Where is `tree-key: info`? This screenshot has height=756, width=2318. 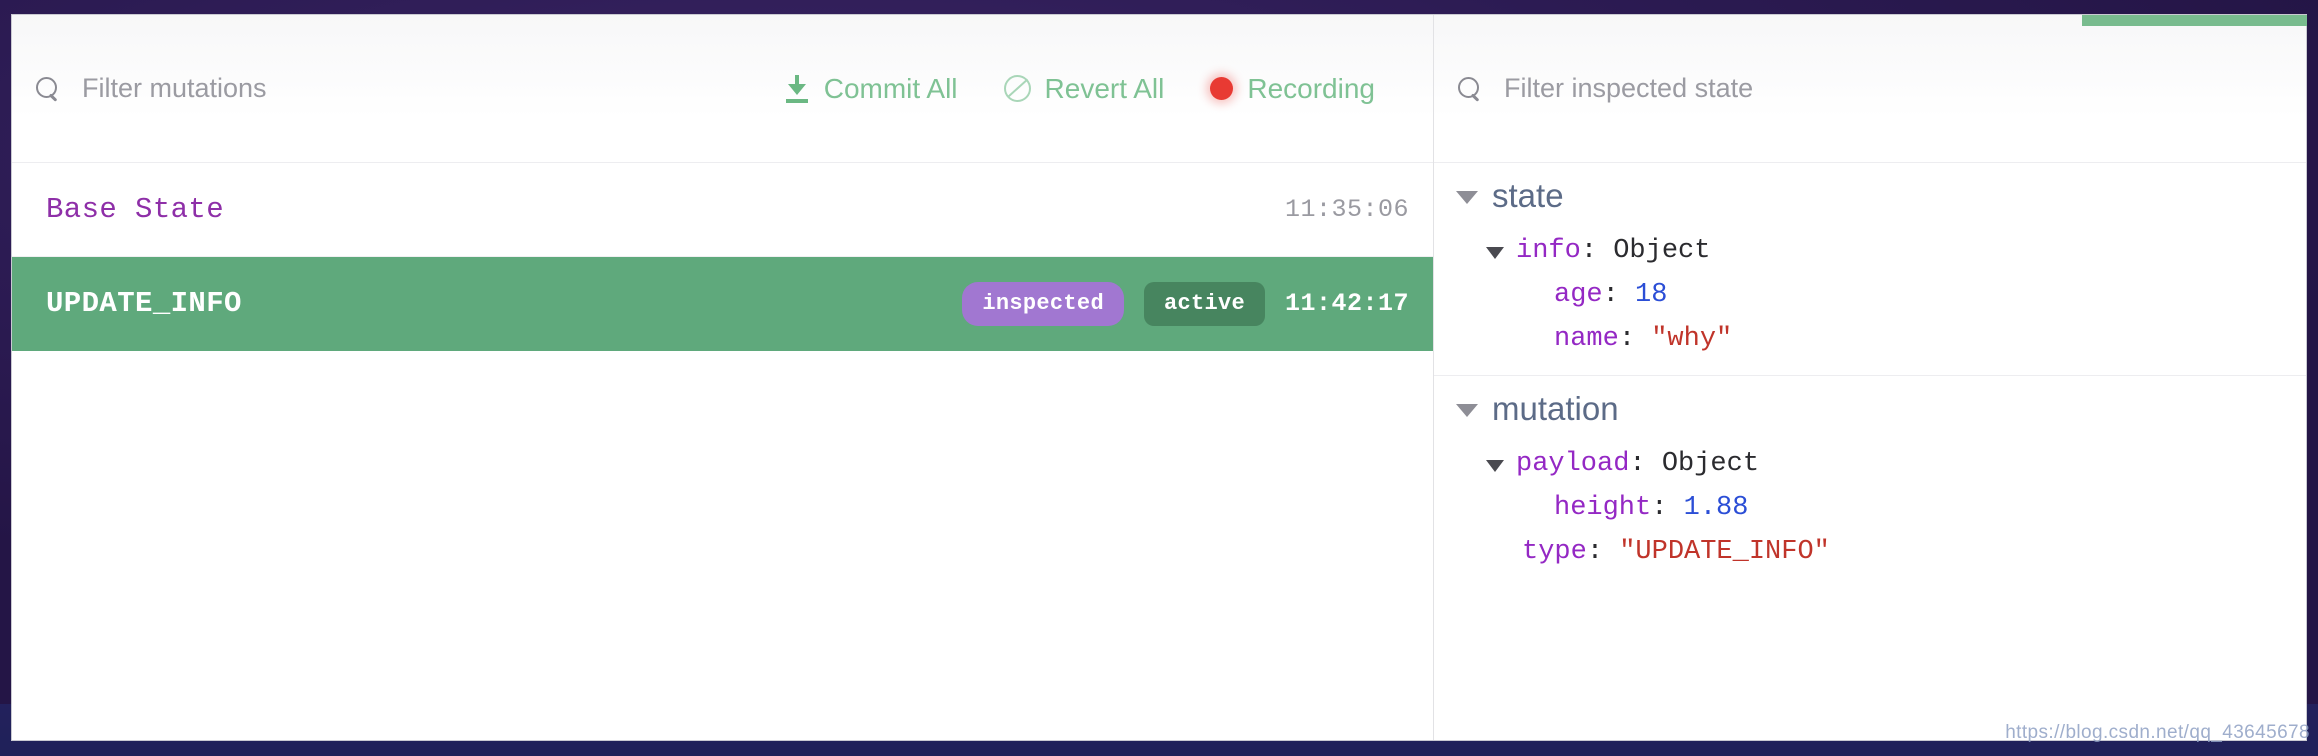 tree-key: info is located at coordinates (1548, 251).